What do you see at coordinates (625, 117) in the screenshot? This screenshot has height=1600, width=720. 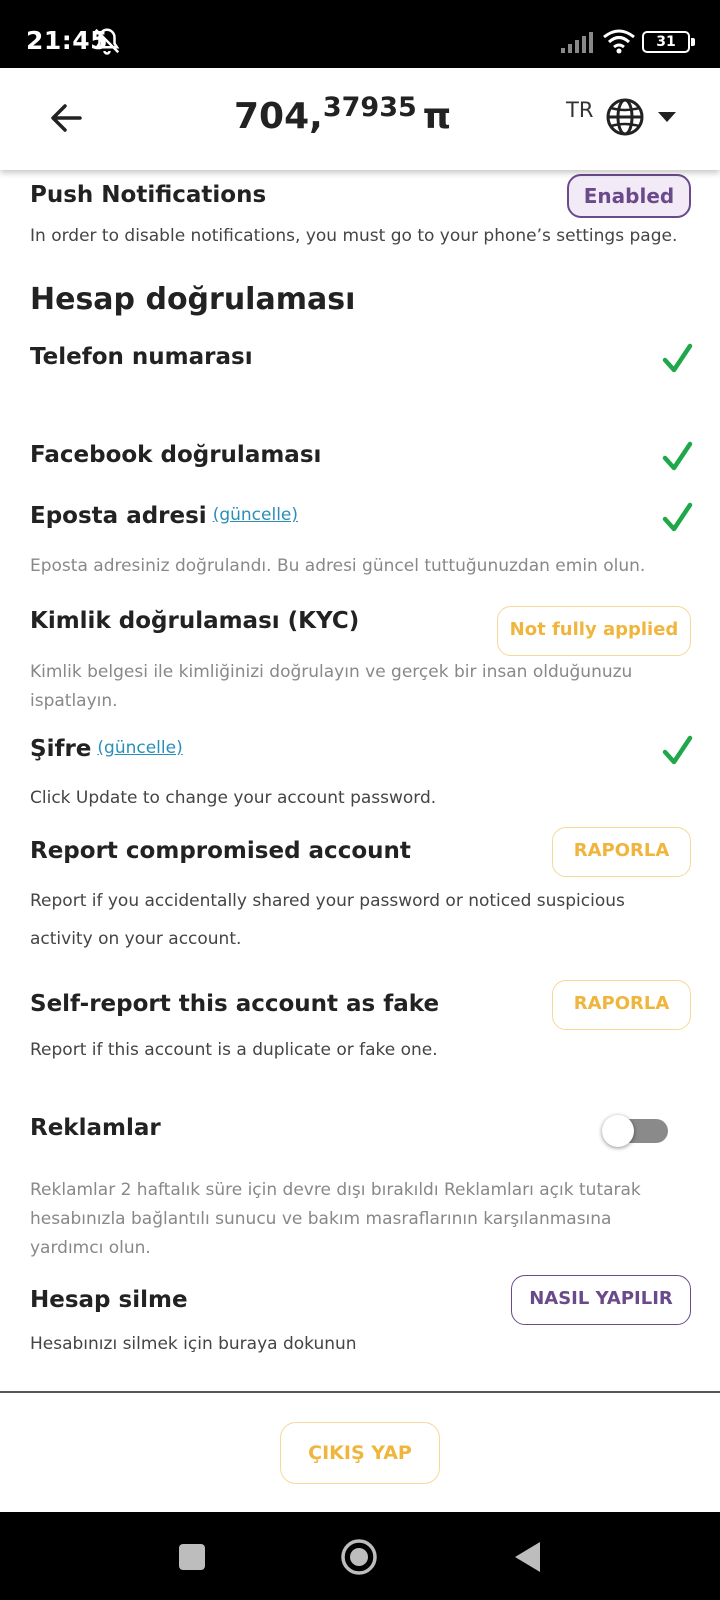 I see `globe-icon` at bounding box center [625, 117].